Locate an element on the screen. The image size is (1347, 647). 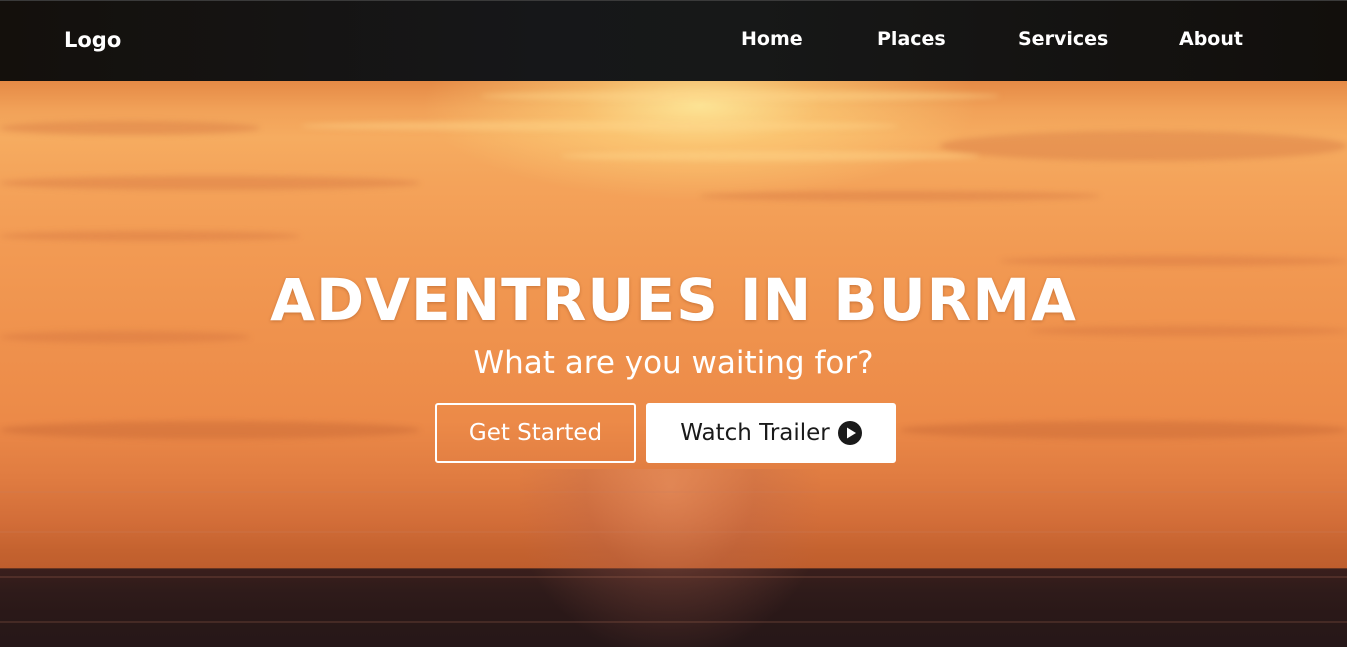
nav-link-about: About is located at coordinates (1211, 39).